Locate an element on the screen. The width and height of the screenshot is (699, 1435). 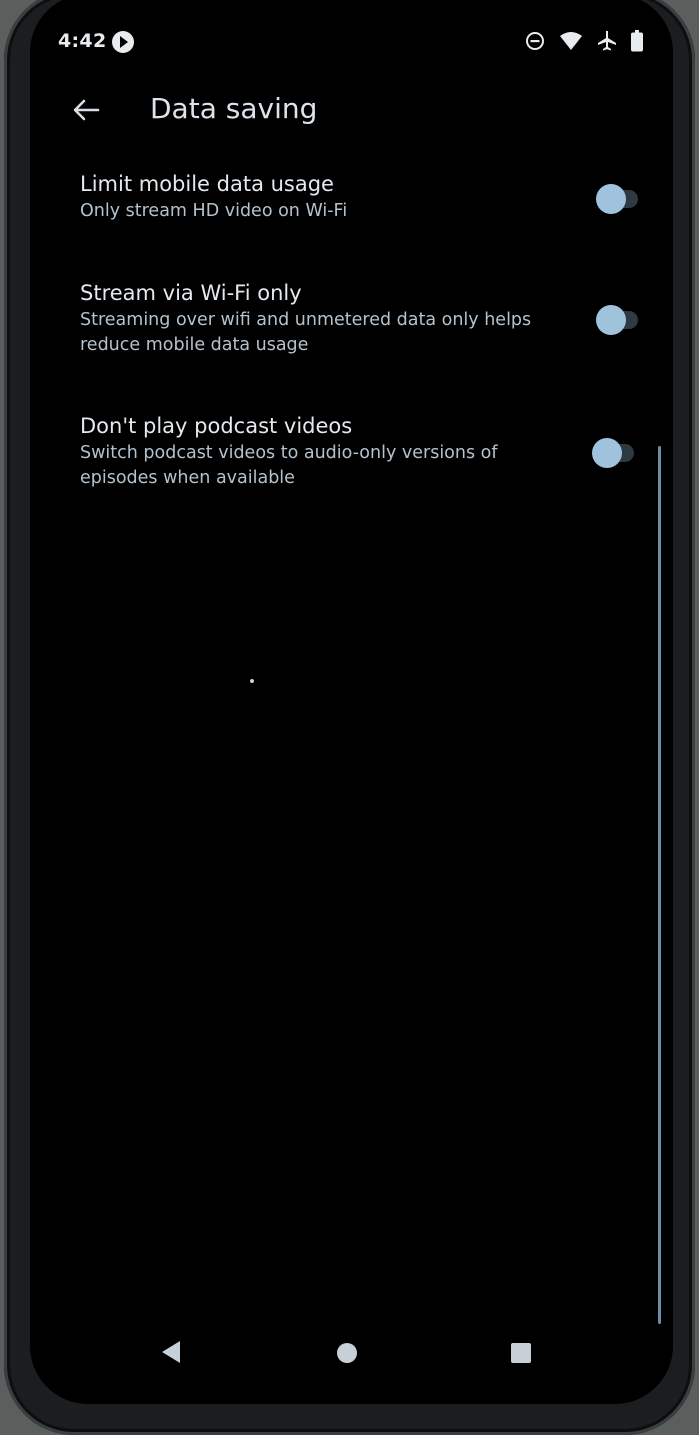
setting-title: Limit mobile data usage is located at coordinates (207, 184).